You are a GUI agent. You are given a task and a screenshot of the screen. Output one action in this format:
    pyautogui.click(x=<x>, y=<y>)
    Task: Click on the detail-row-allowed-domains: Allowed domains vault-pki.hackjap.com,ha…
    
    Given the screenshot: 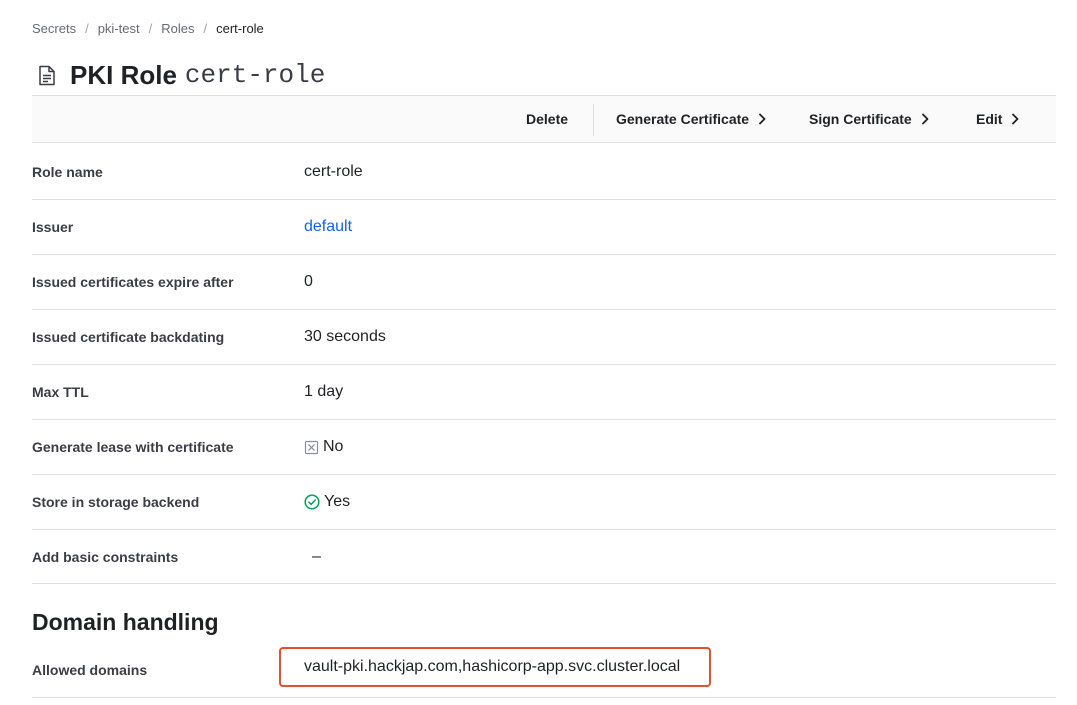 What is the action you would take?
    pyautogui.click(x=544, y=671)
    